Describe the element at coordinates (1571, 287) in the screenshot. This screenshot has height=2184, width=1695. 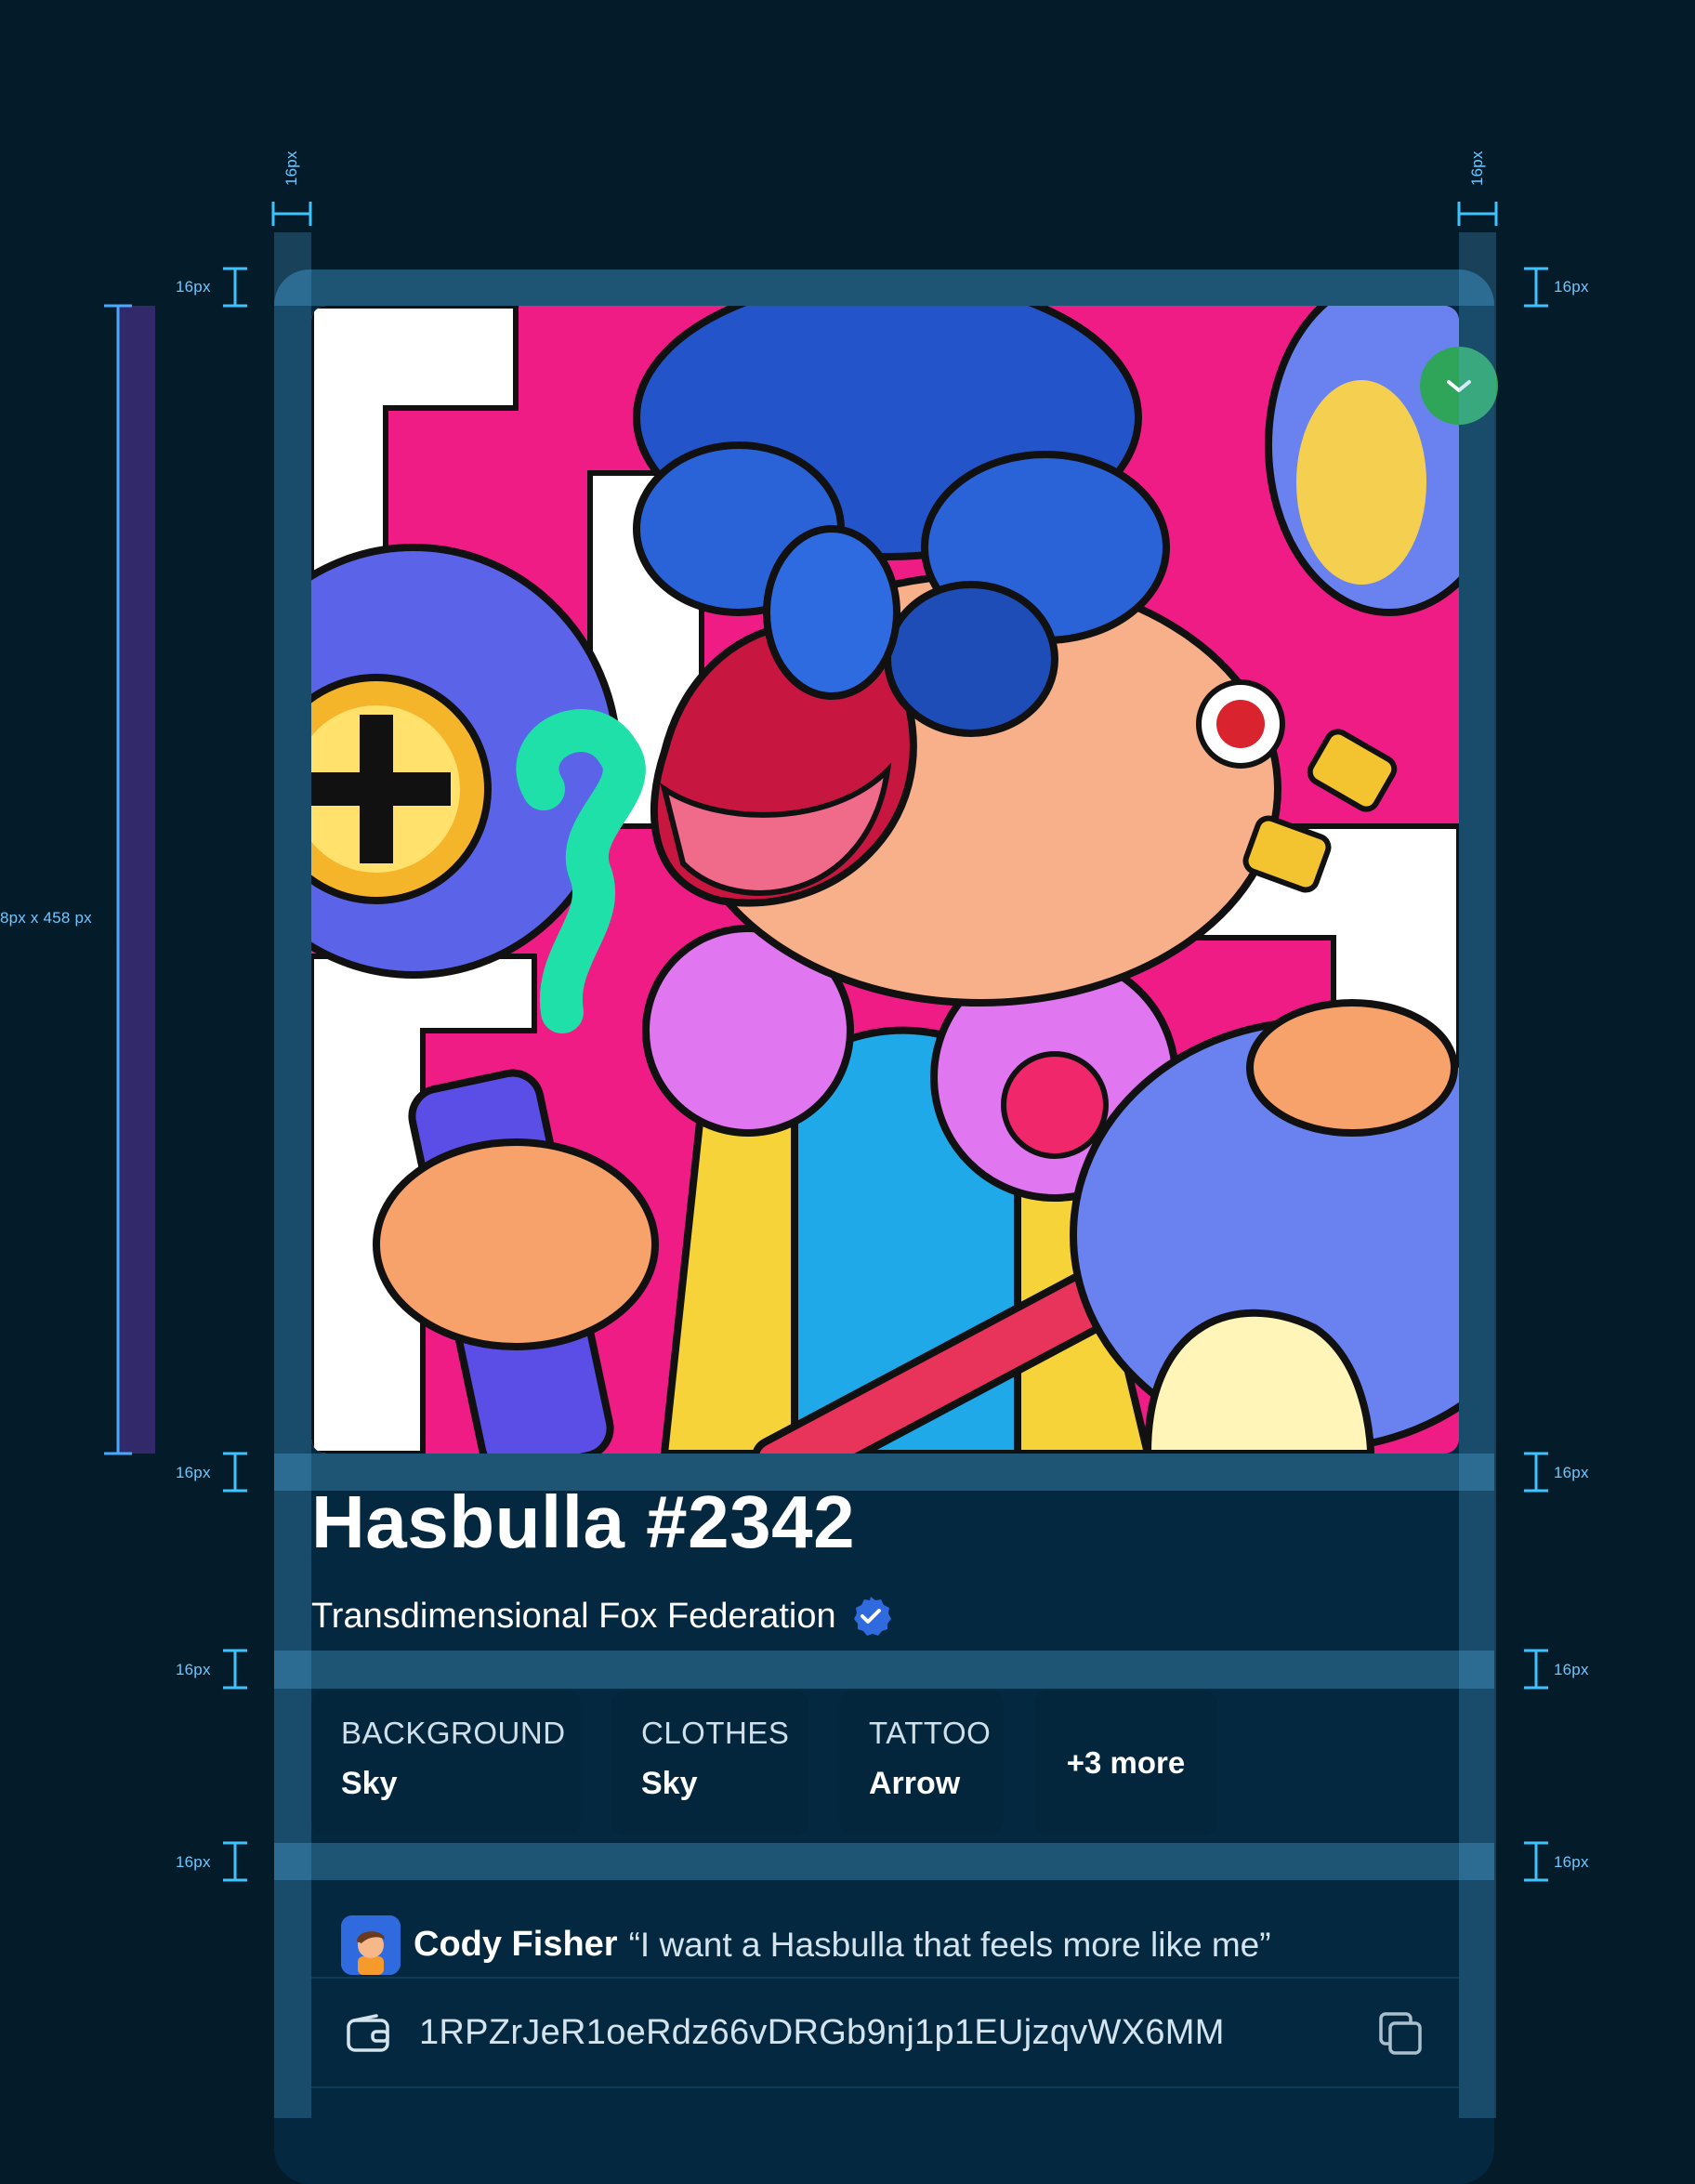
I see `top-gap-label-right: 16px` at that location.